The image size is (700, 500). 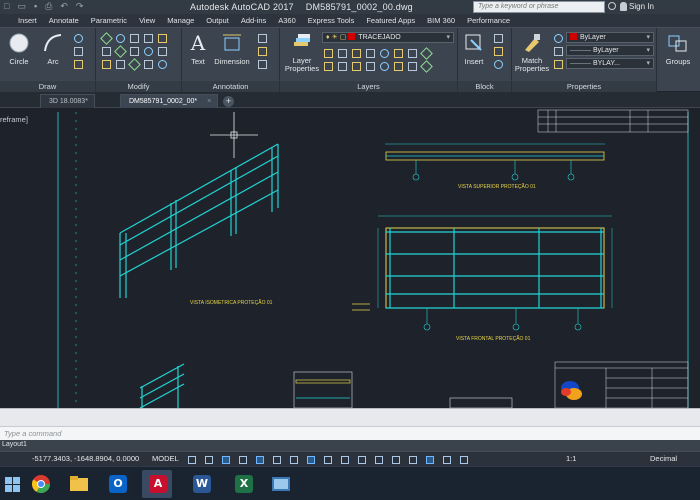 I want to click on file-tab-dm585791: DM585791_0002_00* ×, so click(x=169, y=101).